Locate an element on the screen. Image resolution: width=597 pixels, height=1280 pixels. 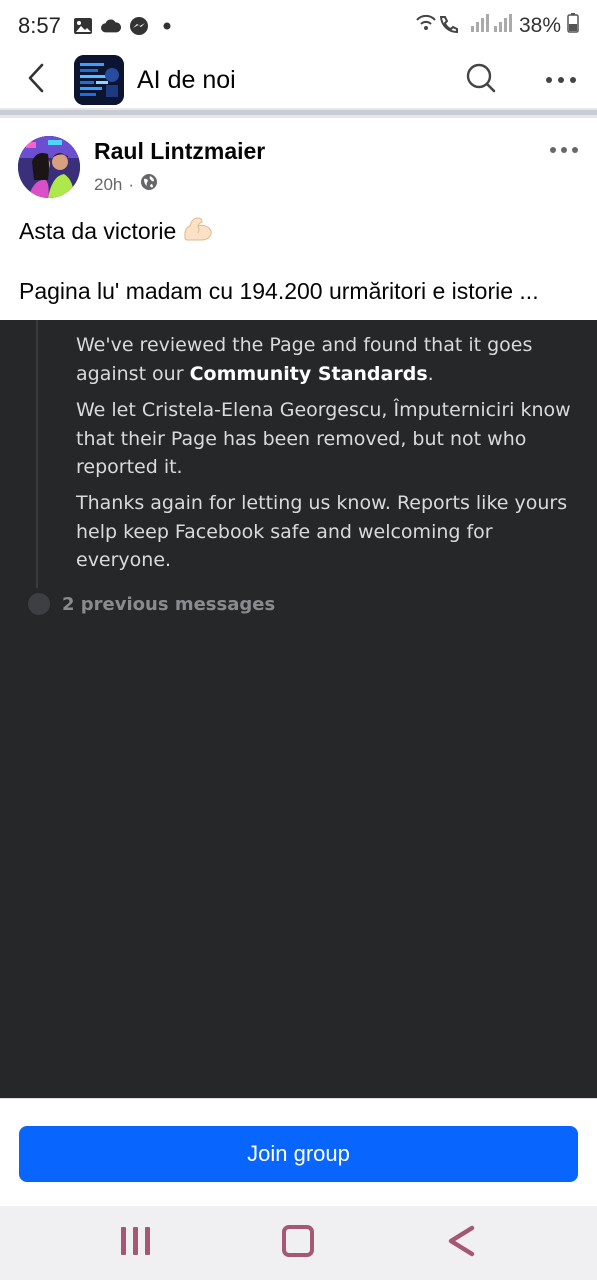
globe-icon is located at coordinates (149, 184).